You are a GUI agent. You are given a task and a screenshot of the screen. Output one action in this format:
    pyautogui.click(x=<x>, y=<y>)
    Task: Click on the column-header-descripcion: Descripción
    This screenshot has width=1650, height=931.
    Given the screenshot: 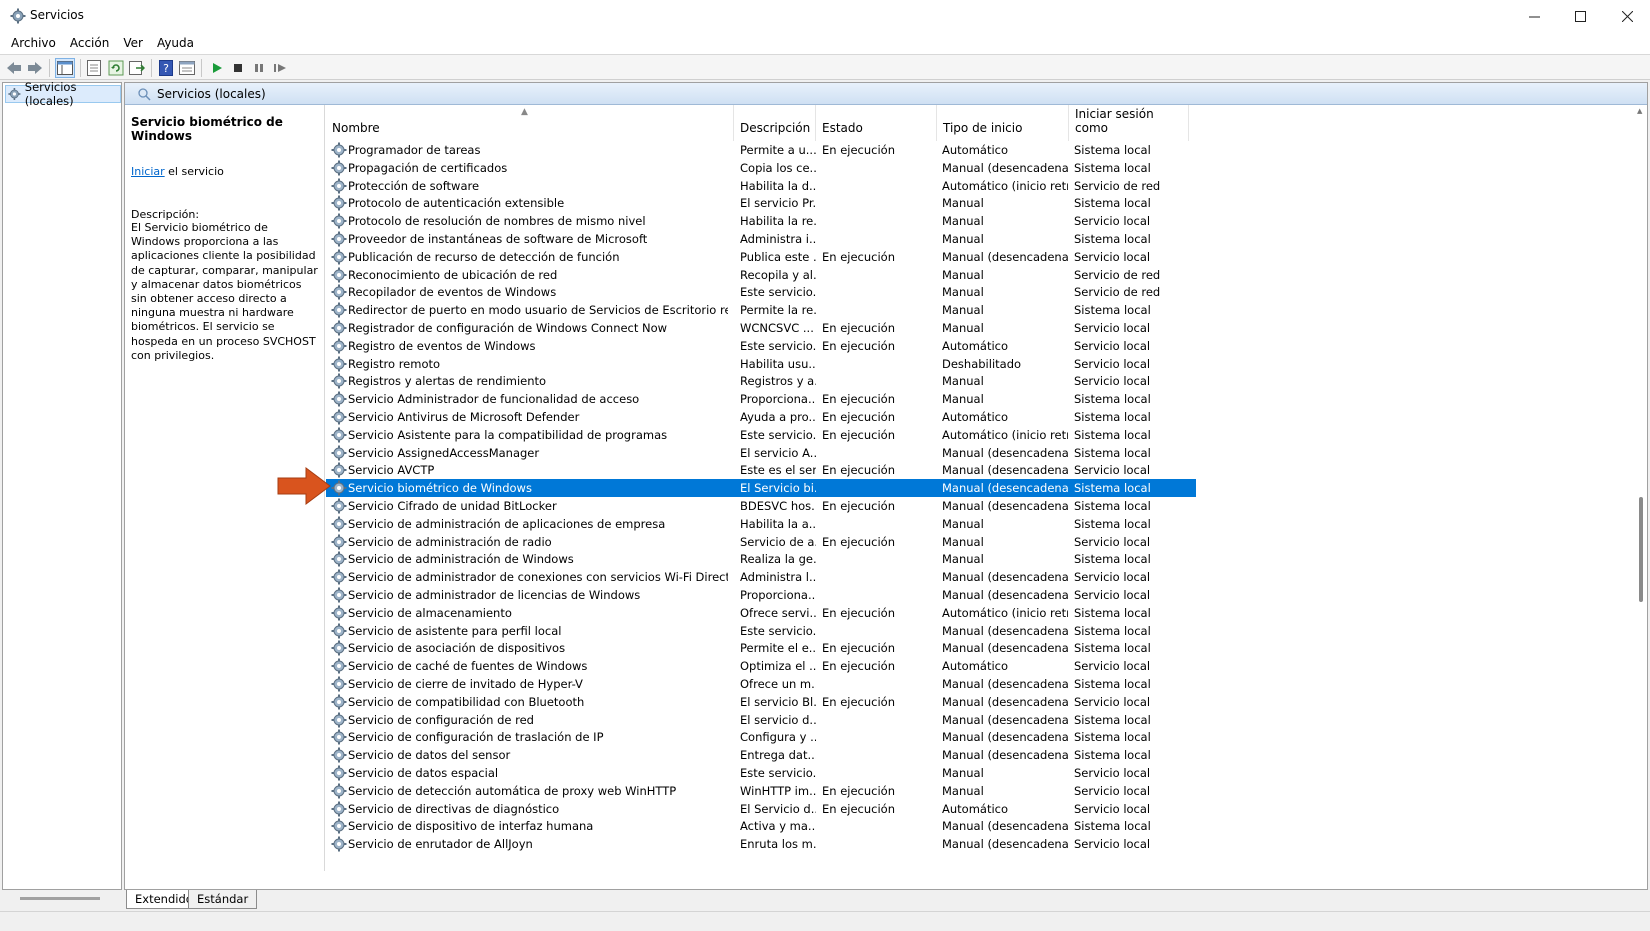 What is the action you would take?
    pyautogui.click(x=775, y=123)
    